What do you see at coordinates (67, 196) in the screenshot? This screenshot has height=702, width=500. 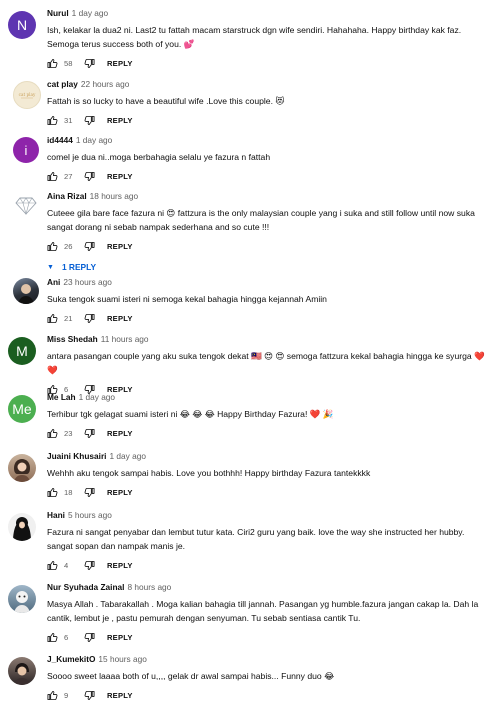 I see `comment-author: Aina Rizal` at bounding box center [67, 196].